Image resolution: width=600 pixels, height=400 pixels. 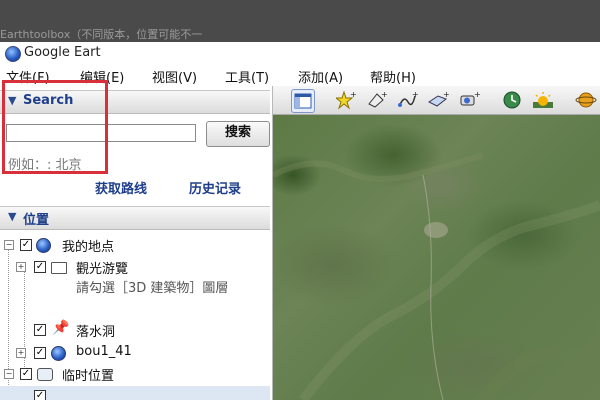 What do you see at coordinates (247, 76) in the screenshot?
I see `menu-tools: 工具(T)` at bounding box center [247, 76].